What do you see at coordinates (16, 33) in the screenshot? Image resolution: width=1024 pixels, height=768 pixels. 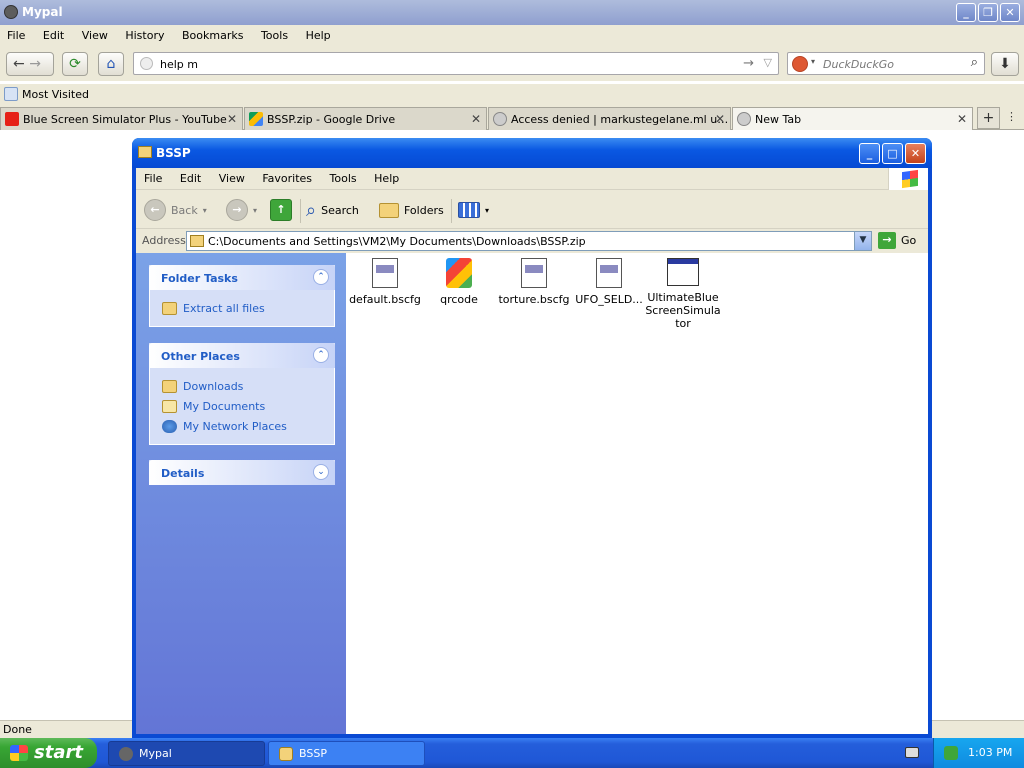 I see `menu-file: File` at bounding box center [16, 33].